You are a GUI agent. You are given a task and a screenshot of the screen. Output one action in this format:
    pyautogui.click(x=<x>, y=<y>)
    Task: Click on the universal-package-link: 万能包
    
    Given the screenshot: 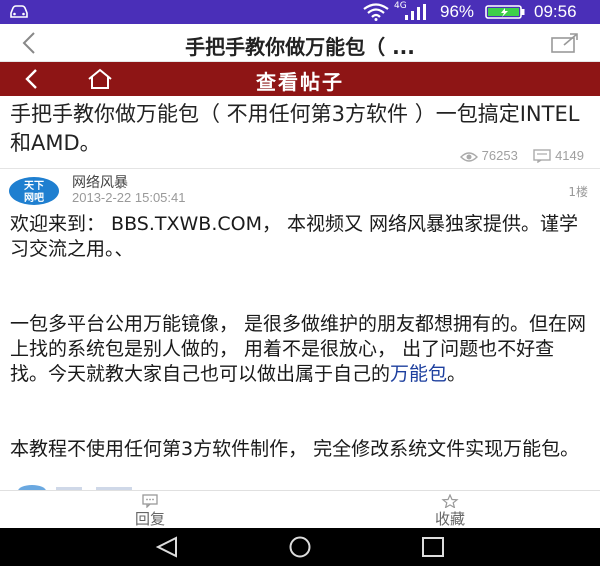 What is the action you would take?
    pyautogui.click(x=418, y=374)
    